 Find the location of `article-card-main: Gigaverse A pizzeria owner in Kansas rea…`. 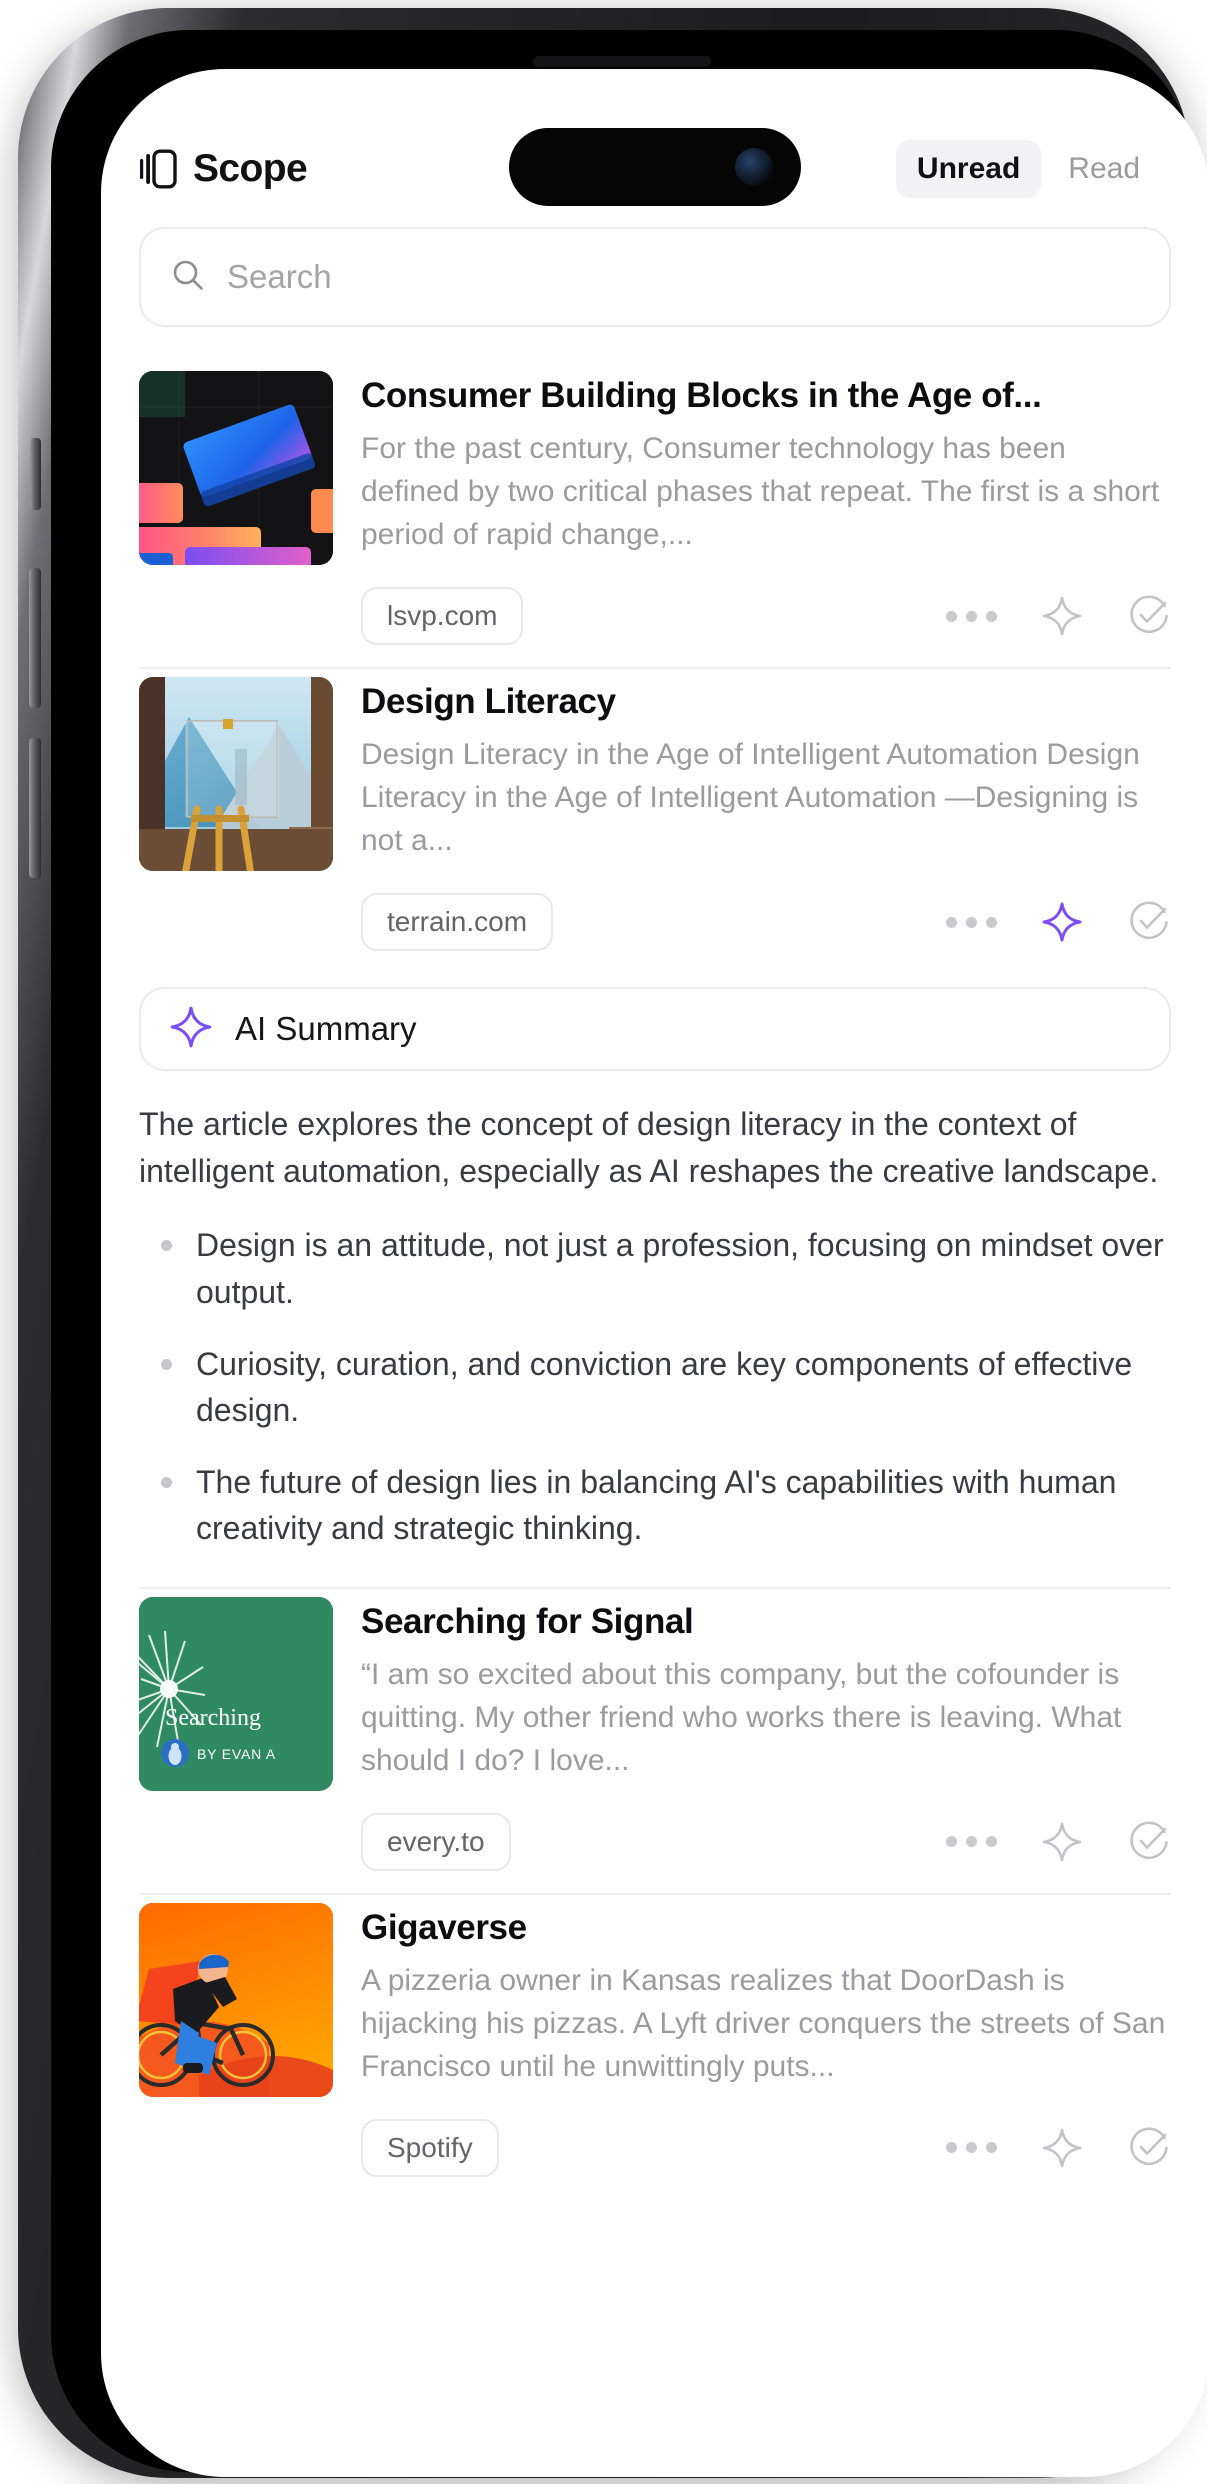

article-card-main: Gigaverse A pizzeria owner in Kansas rea… is located at coordinates (655, 1999).